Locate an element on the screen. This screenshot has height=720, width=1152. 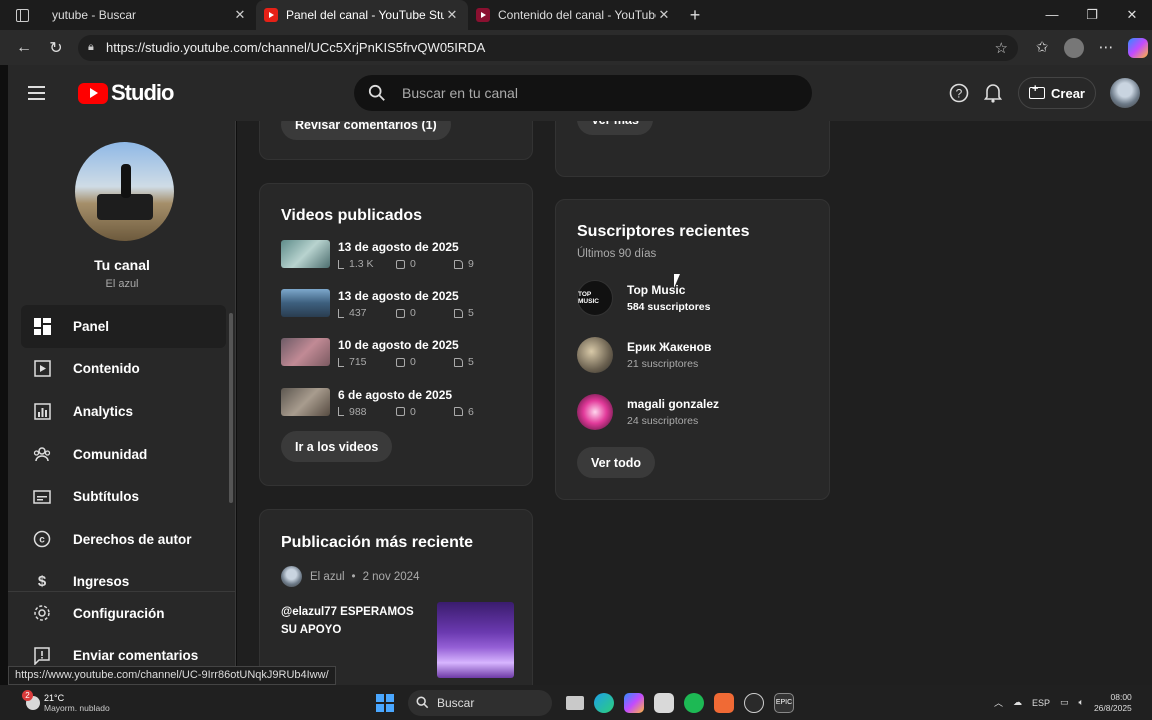
subscriber-count: 24 suscriptores is located at coordinates (663, 420).